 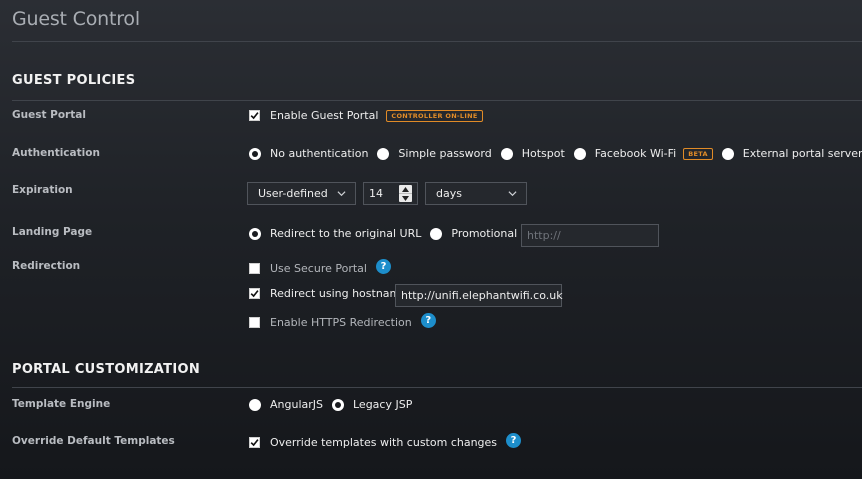 What do you see at coordinates (514, 440) in the screenshot?
I see `override-templates-help-icon: ?` at bounding box center [514, 440].